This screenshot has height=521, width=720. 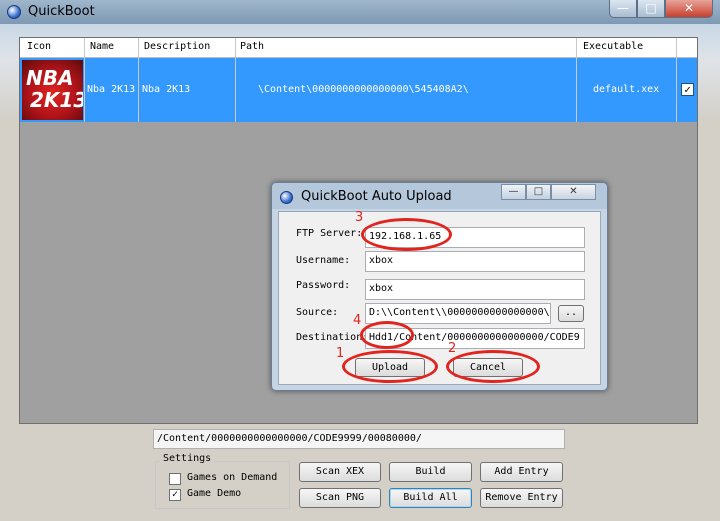 What do you see at coordinates (323, 260) in the screenshot?
I see `username-label: Username:` at bounding box center [323, 260].